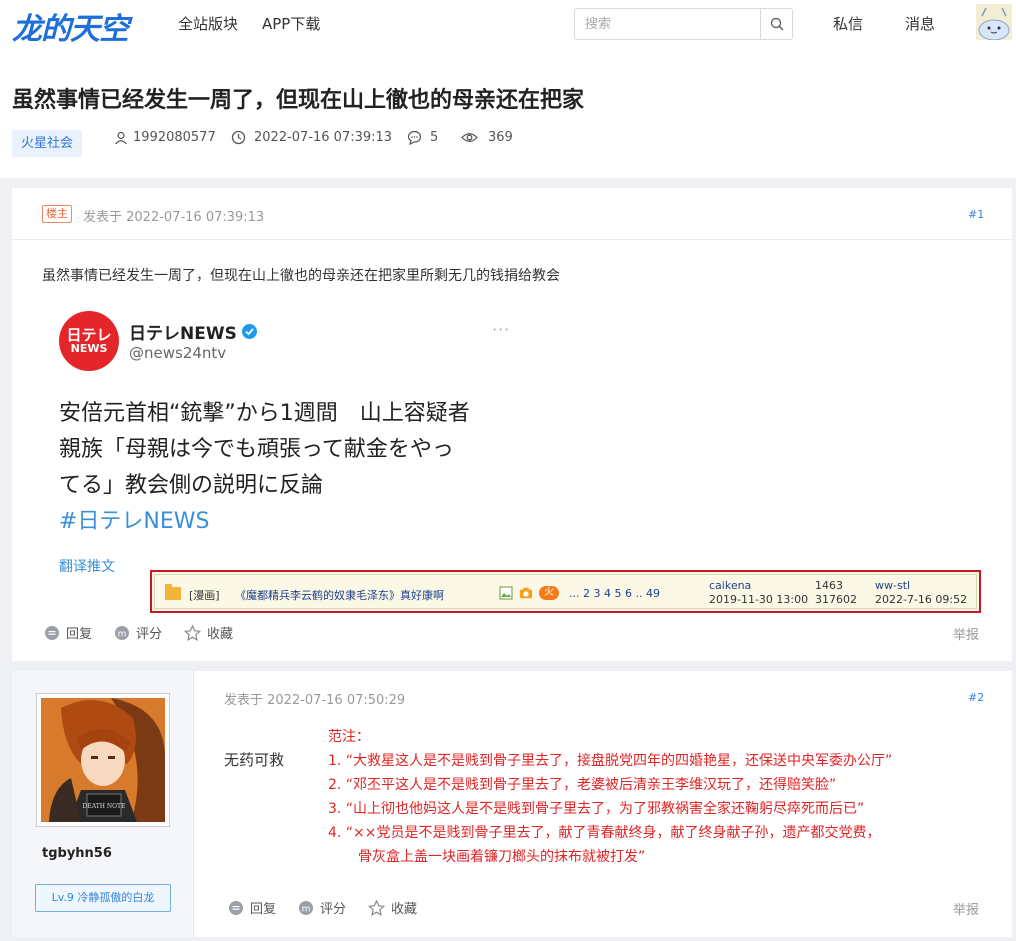 The image size is (1016, 941). I want to click on post-1-time: 发表于 2022-07-16 07:39:13, so click(174, 217).